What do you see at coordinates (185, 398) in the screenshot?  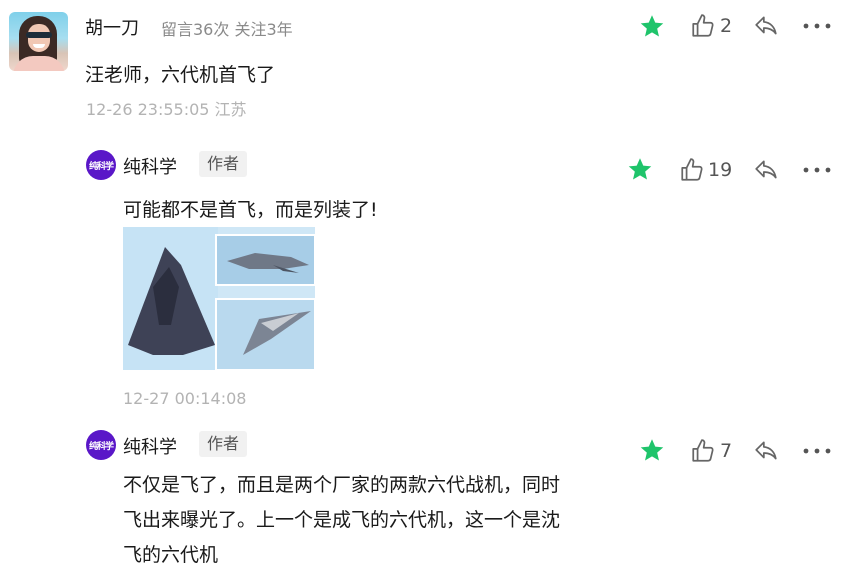 I see `comment-time: 12-27 00:14:08` at bounding box center [185, 398].